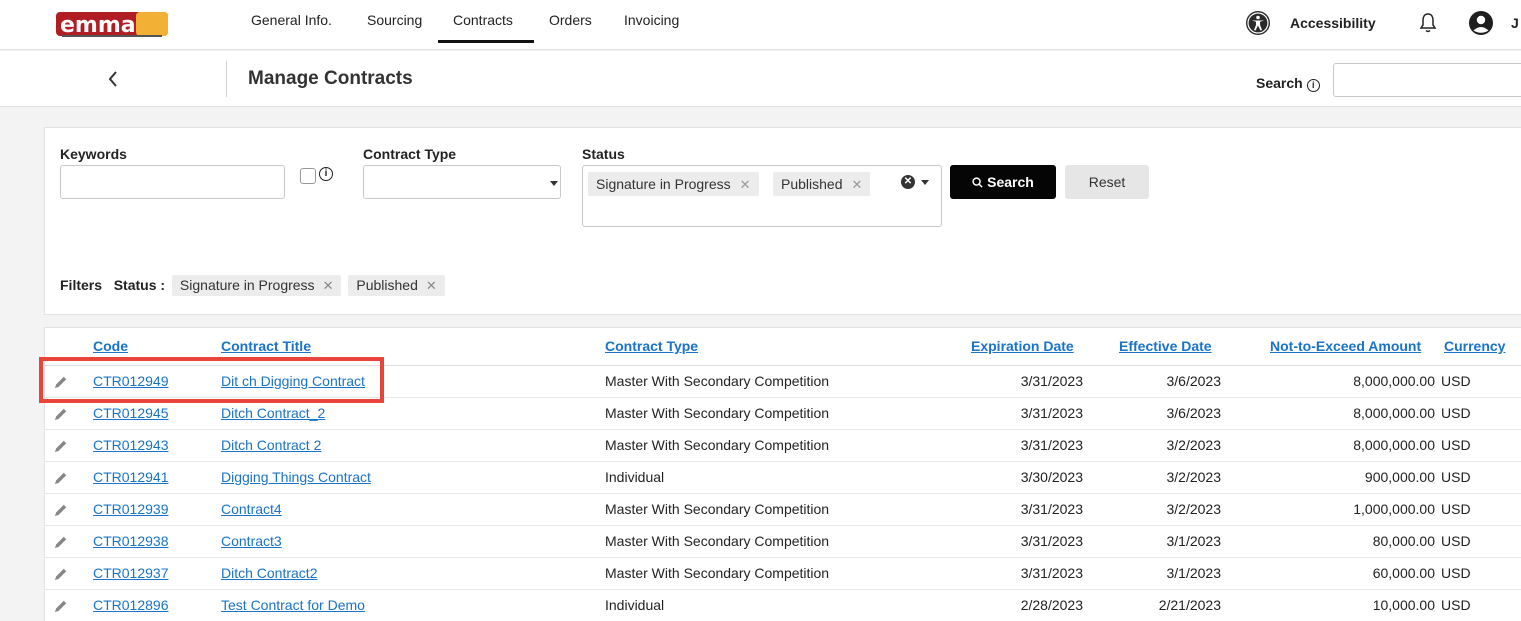  Describe the element at coordinates (271, 445) in the screenshot. I see `contract-title-link: Ditch Contract 2` at that location.